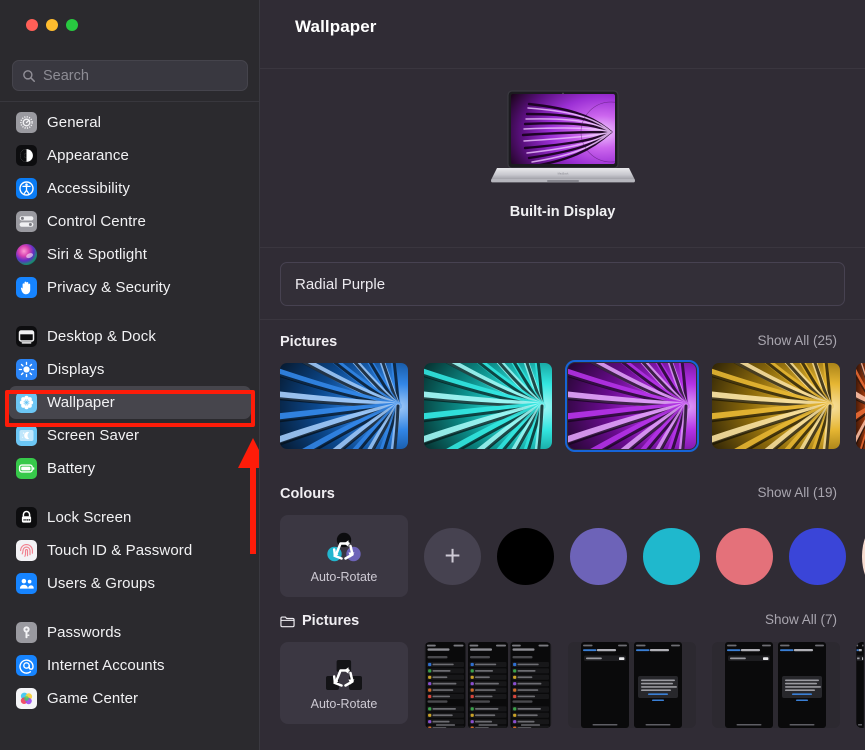 The width and height of the screenshot is (865, 750). I want to click on colours-row: Auto-Rotate +, so click(562, 556).